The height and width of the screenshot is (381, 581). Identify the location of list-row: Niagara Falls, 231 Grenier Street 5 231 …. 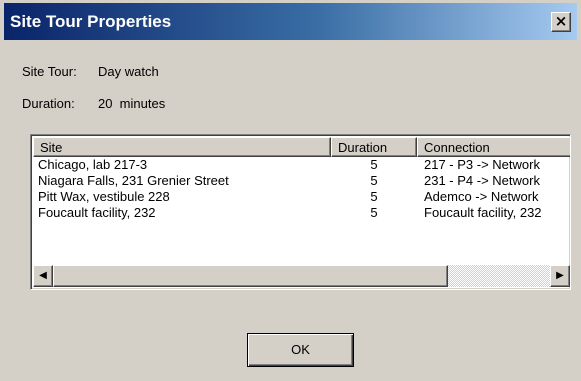
(301, 181).